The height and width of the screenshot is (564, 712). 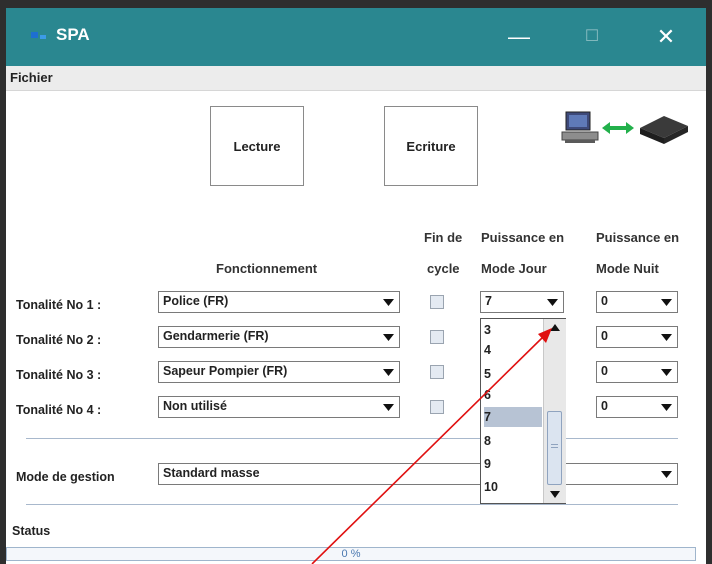 I want to click on write-button: Ecriture, so click(x=431, y=146).